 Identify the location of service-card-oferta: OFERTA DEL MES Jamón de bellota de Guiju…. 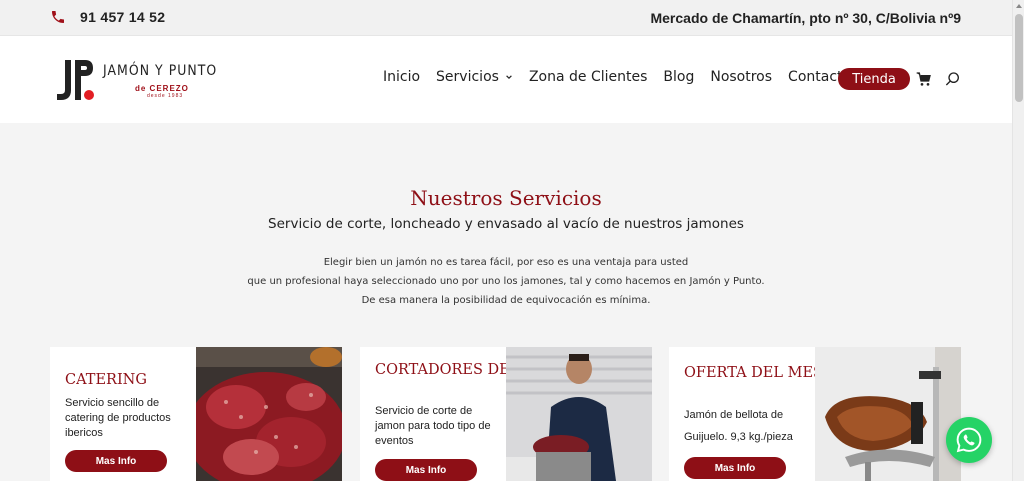
(815, 414).